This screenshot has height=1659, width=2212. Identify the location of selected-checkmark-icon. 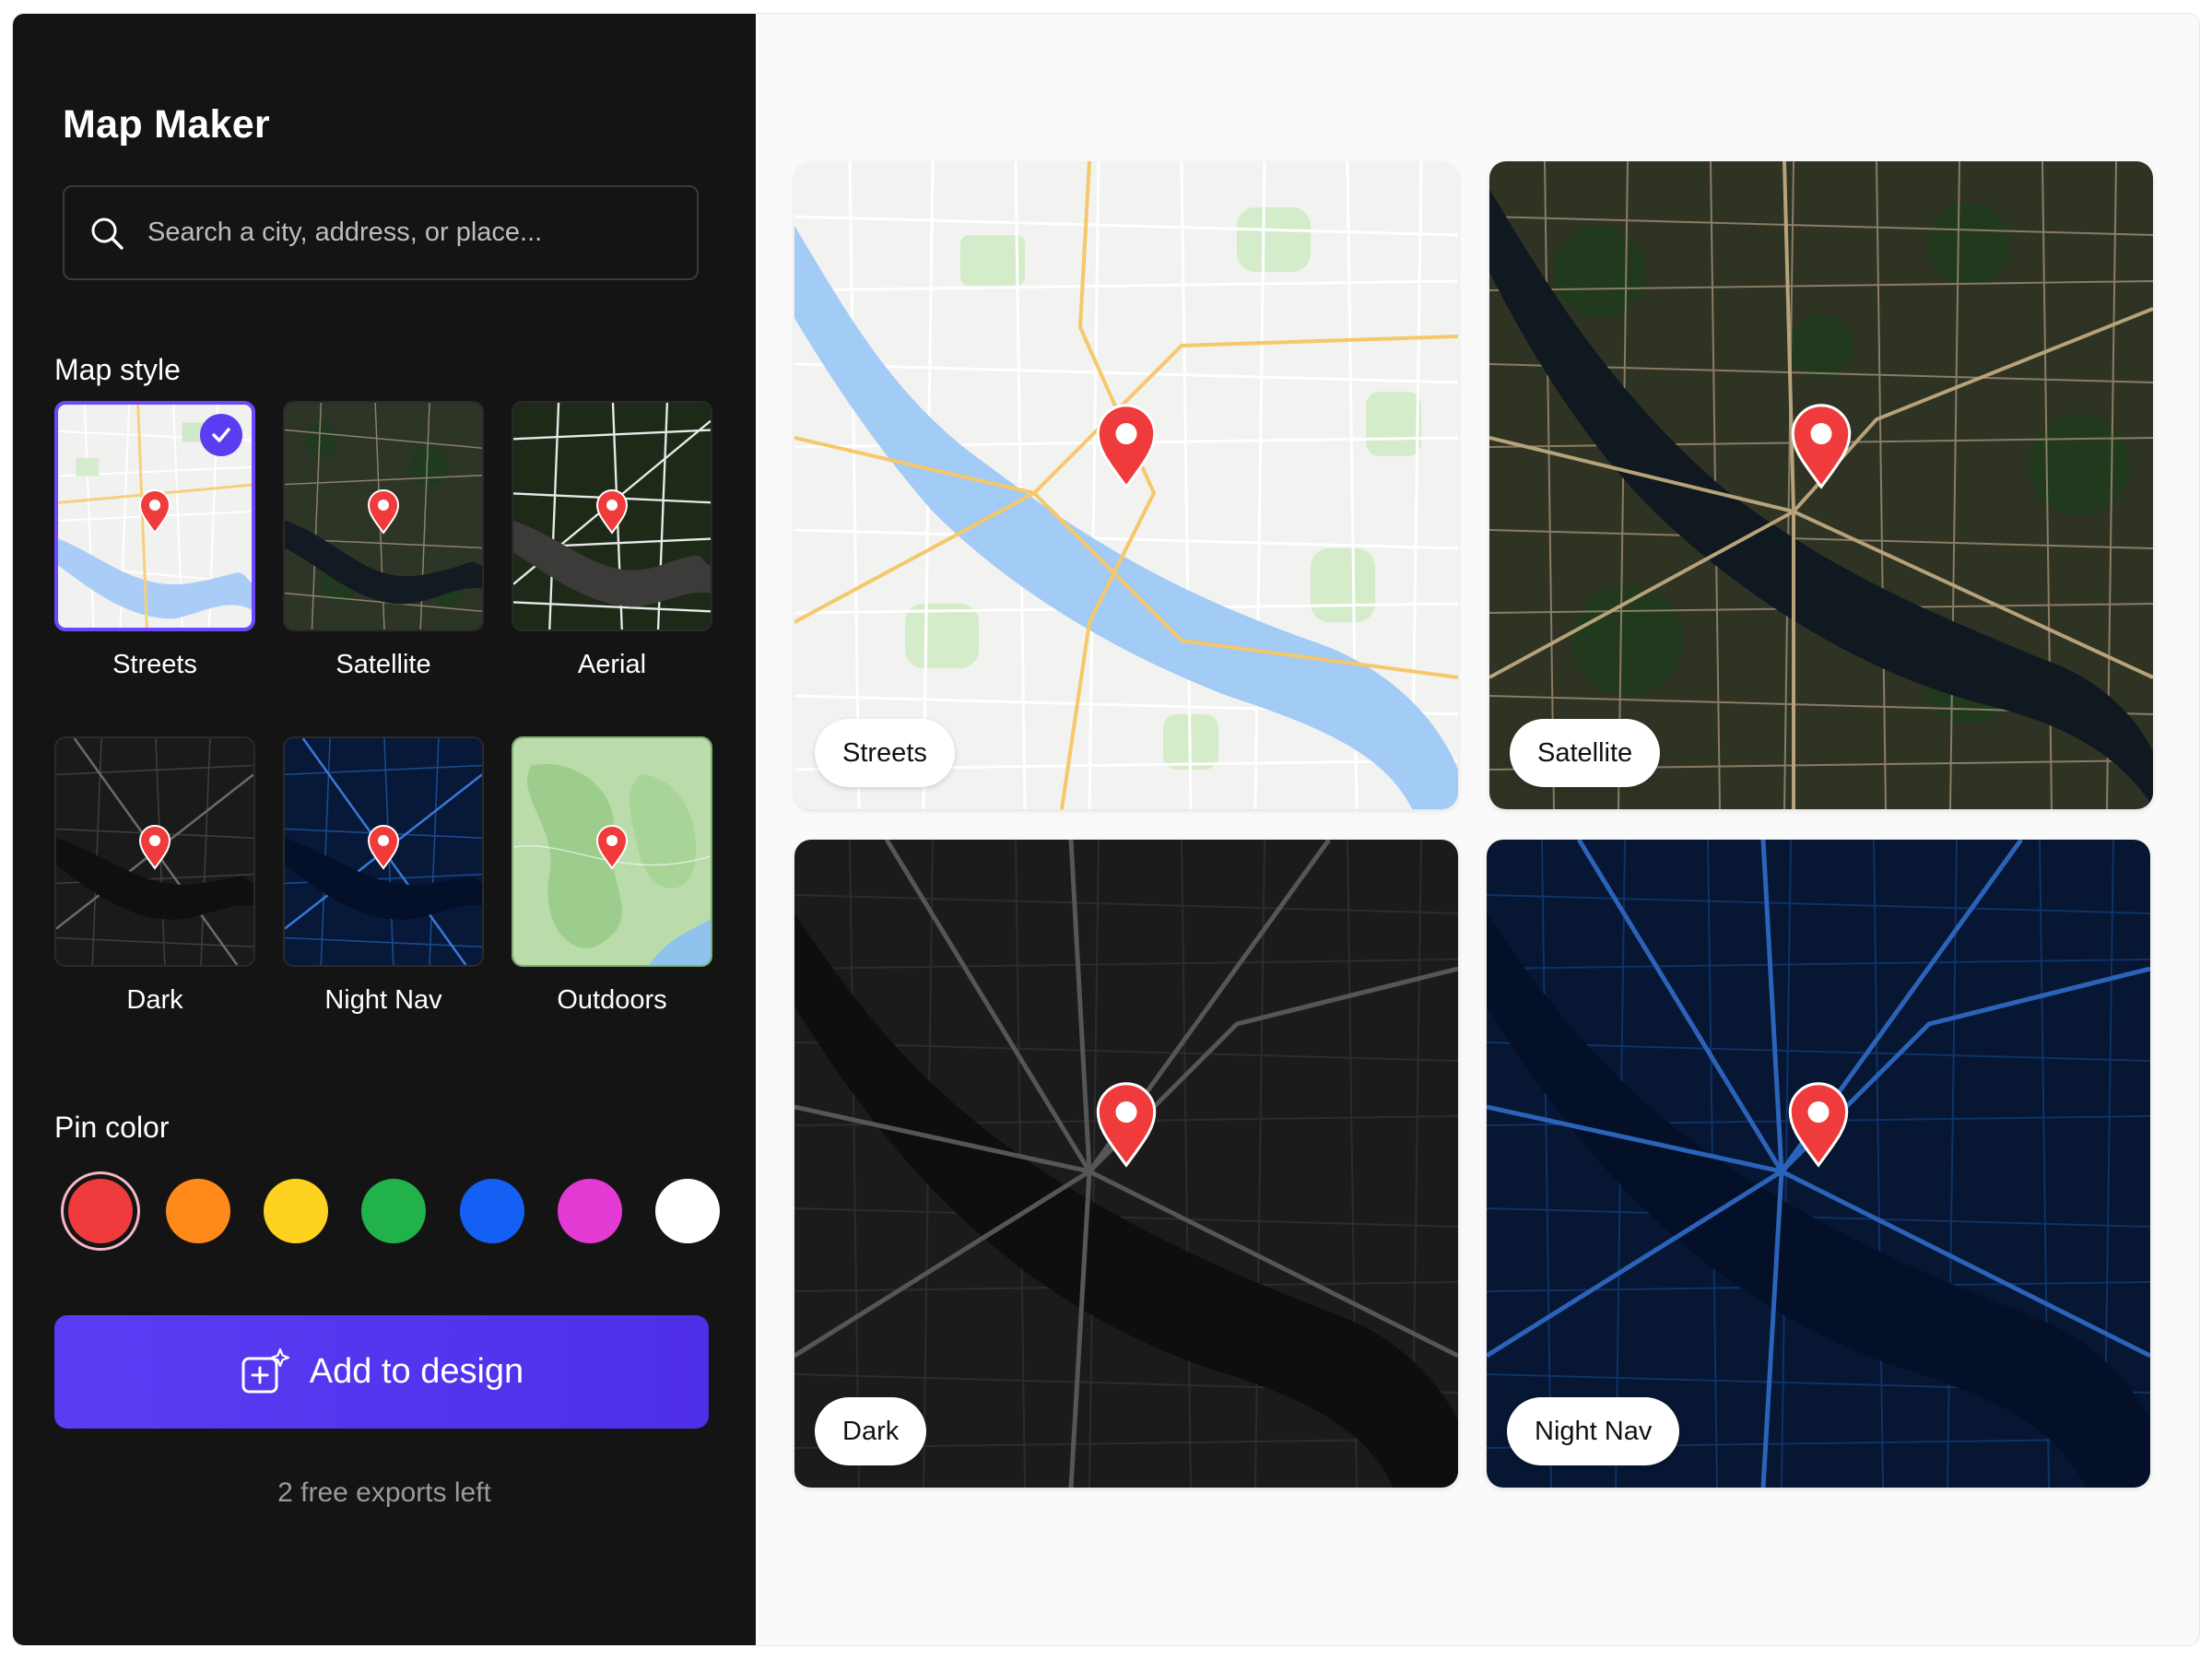
(221, 435).